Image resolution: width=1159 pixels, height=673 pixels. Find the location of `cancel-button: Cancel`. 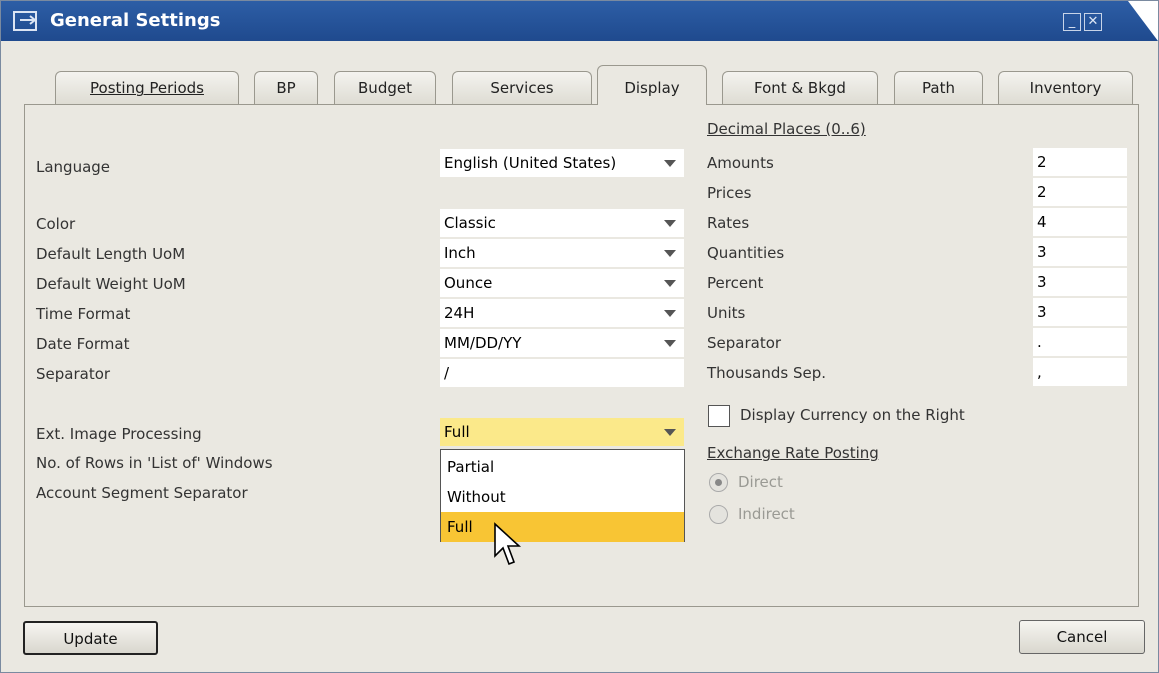

cancel-button: Cancel is located at coordinates (1082, 637).